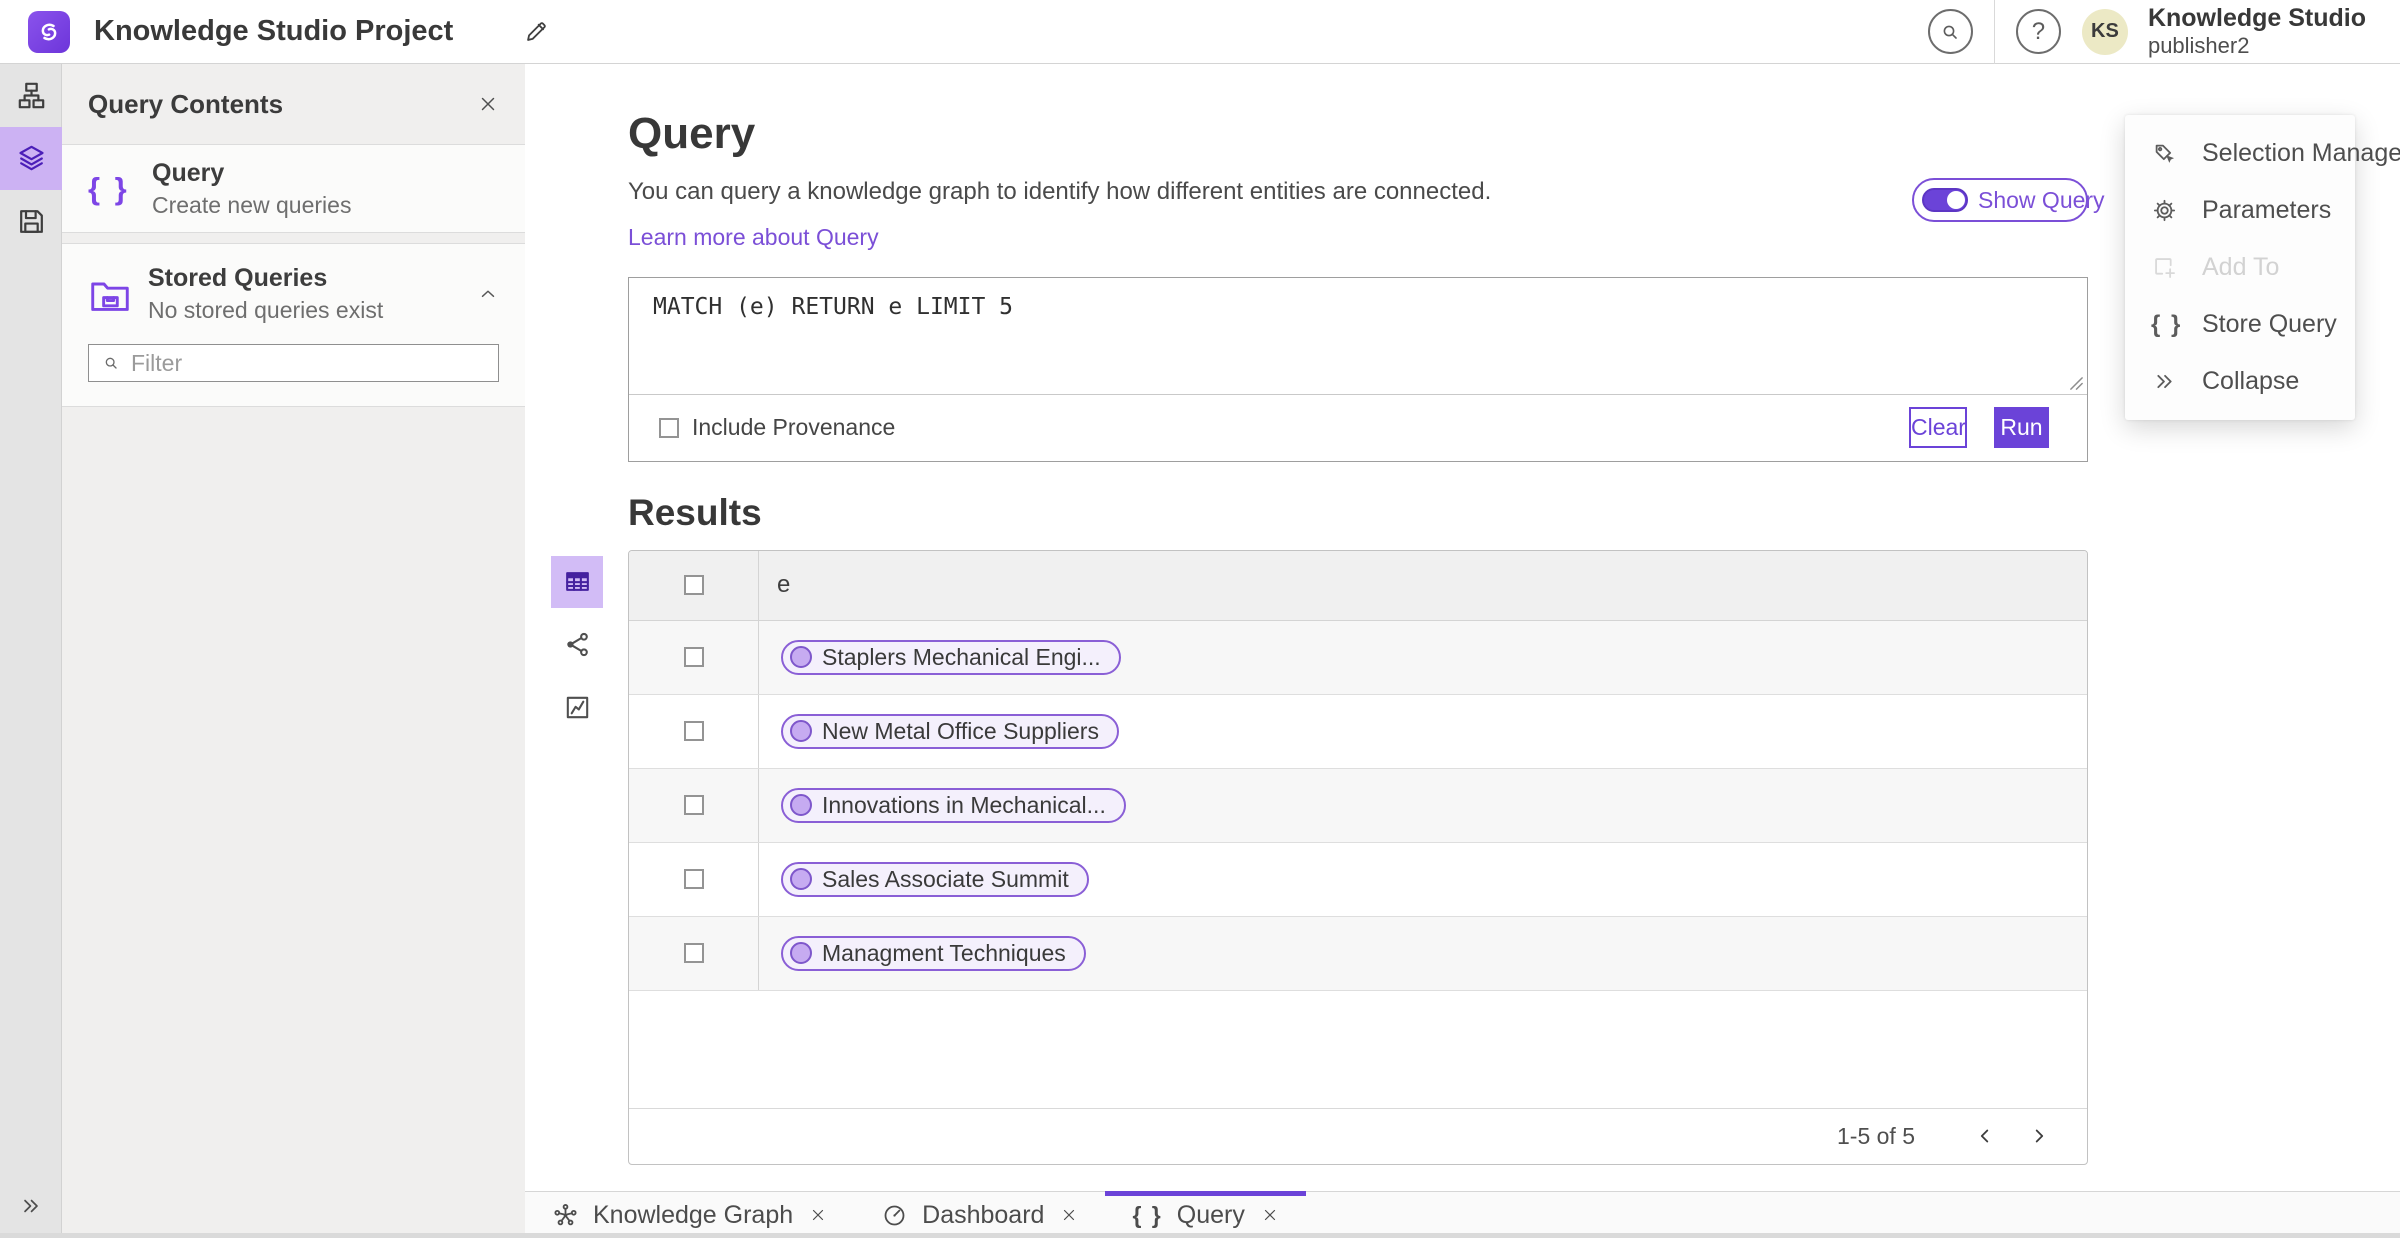 Image resolution: width=2400 pixels, height=1238 pixels. I want to click on filter-input, so click(308, 363).